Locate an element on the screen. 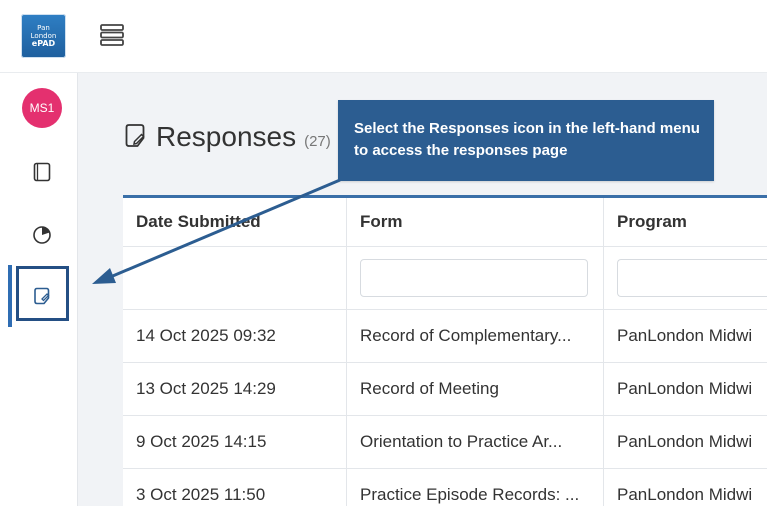  user-avatar: MS1 is located at coordinates (42, 108).